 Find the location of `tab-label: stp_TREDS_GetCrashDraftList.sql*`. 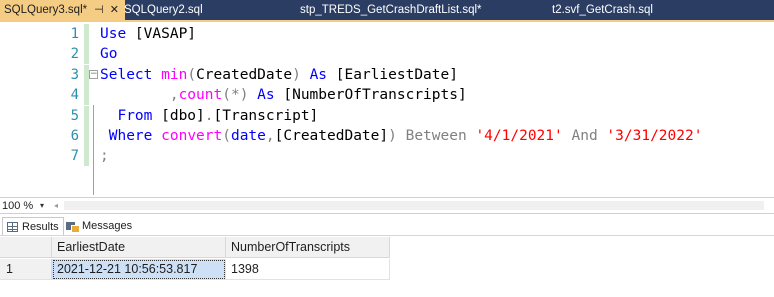

tab-label: stp_TREDS_GetCrashDraftList.sql* is located at coordinates (391, 10).